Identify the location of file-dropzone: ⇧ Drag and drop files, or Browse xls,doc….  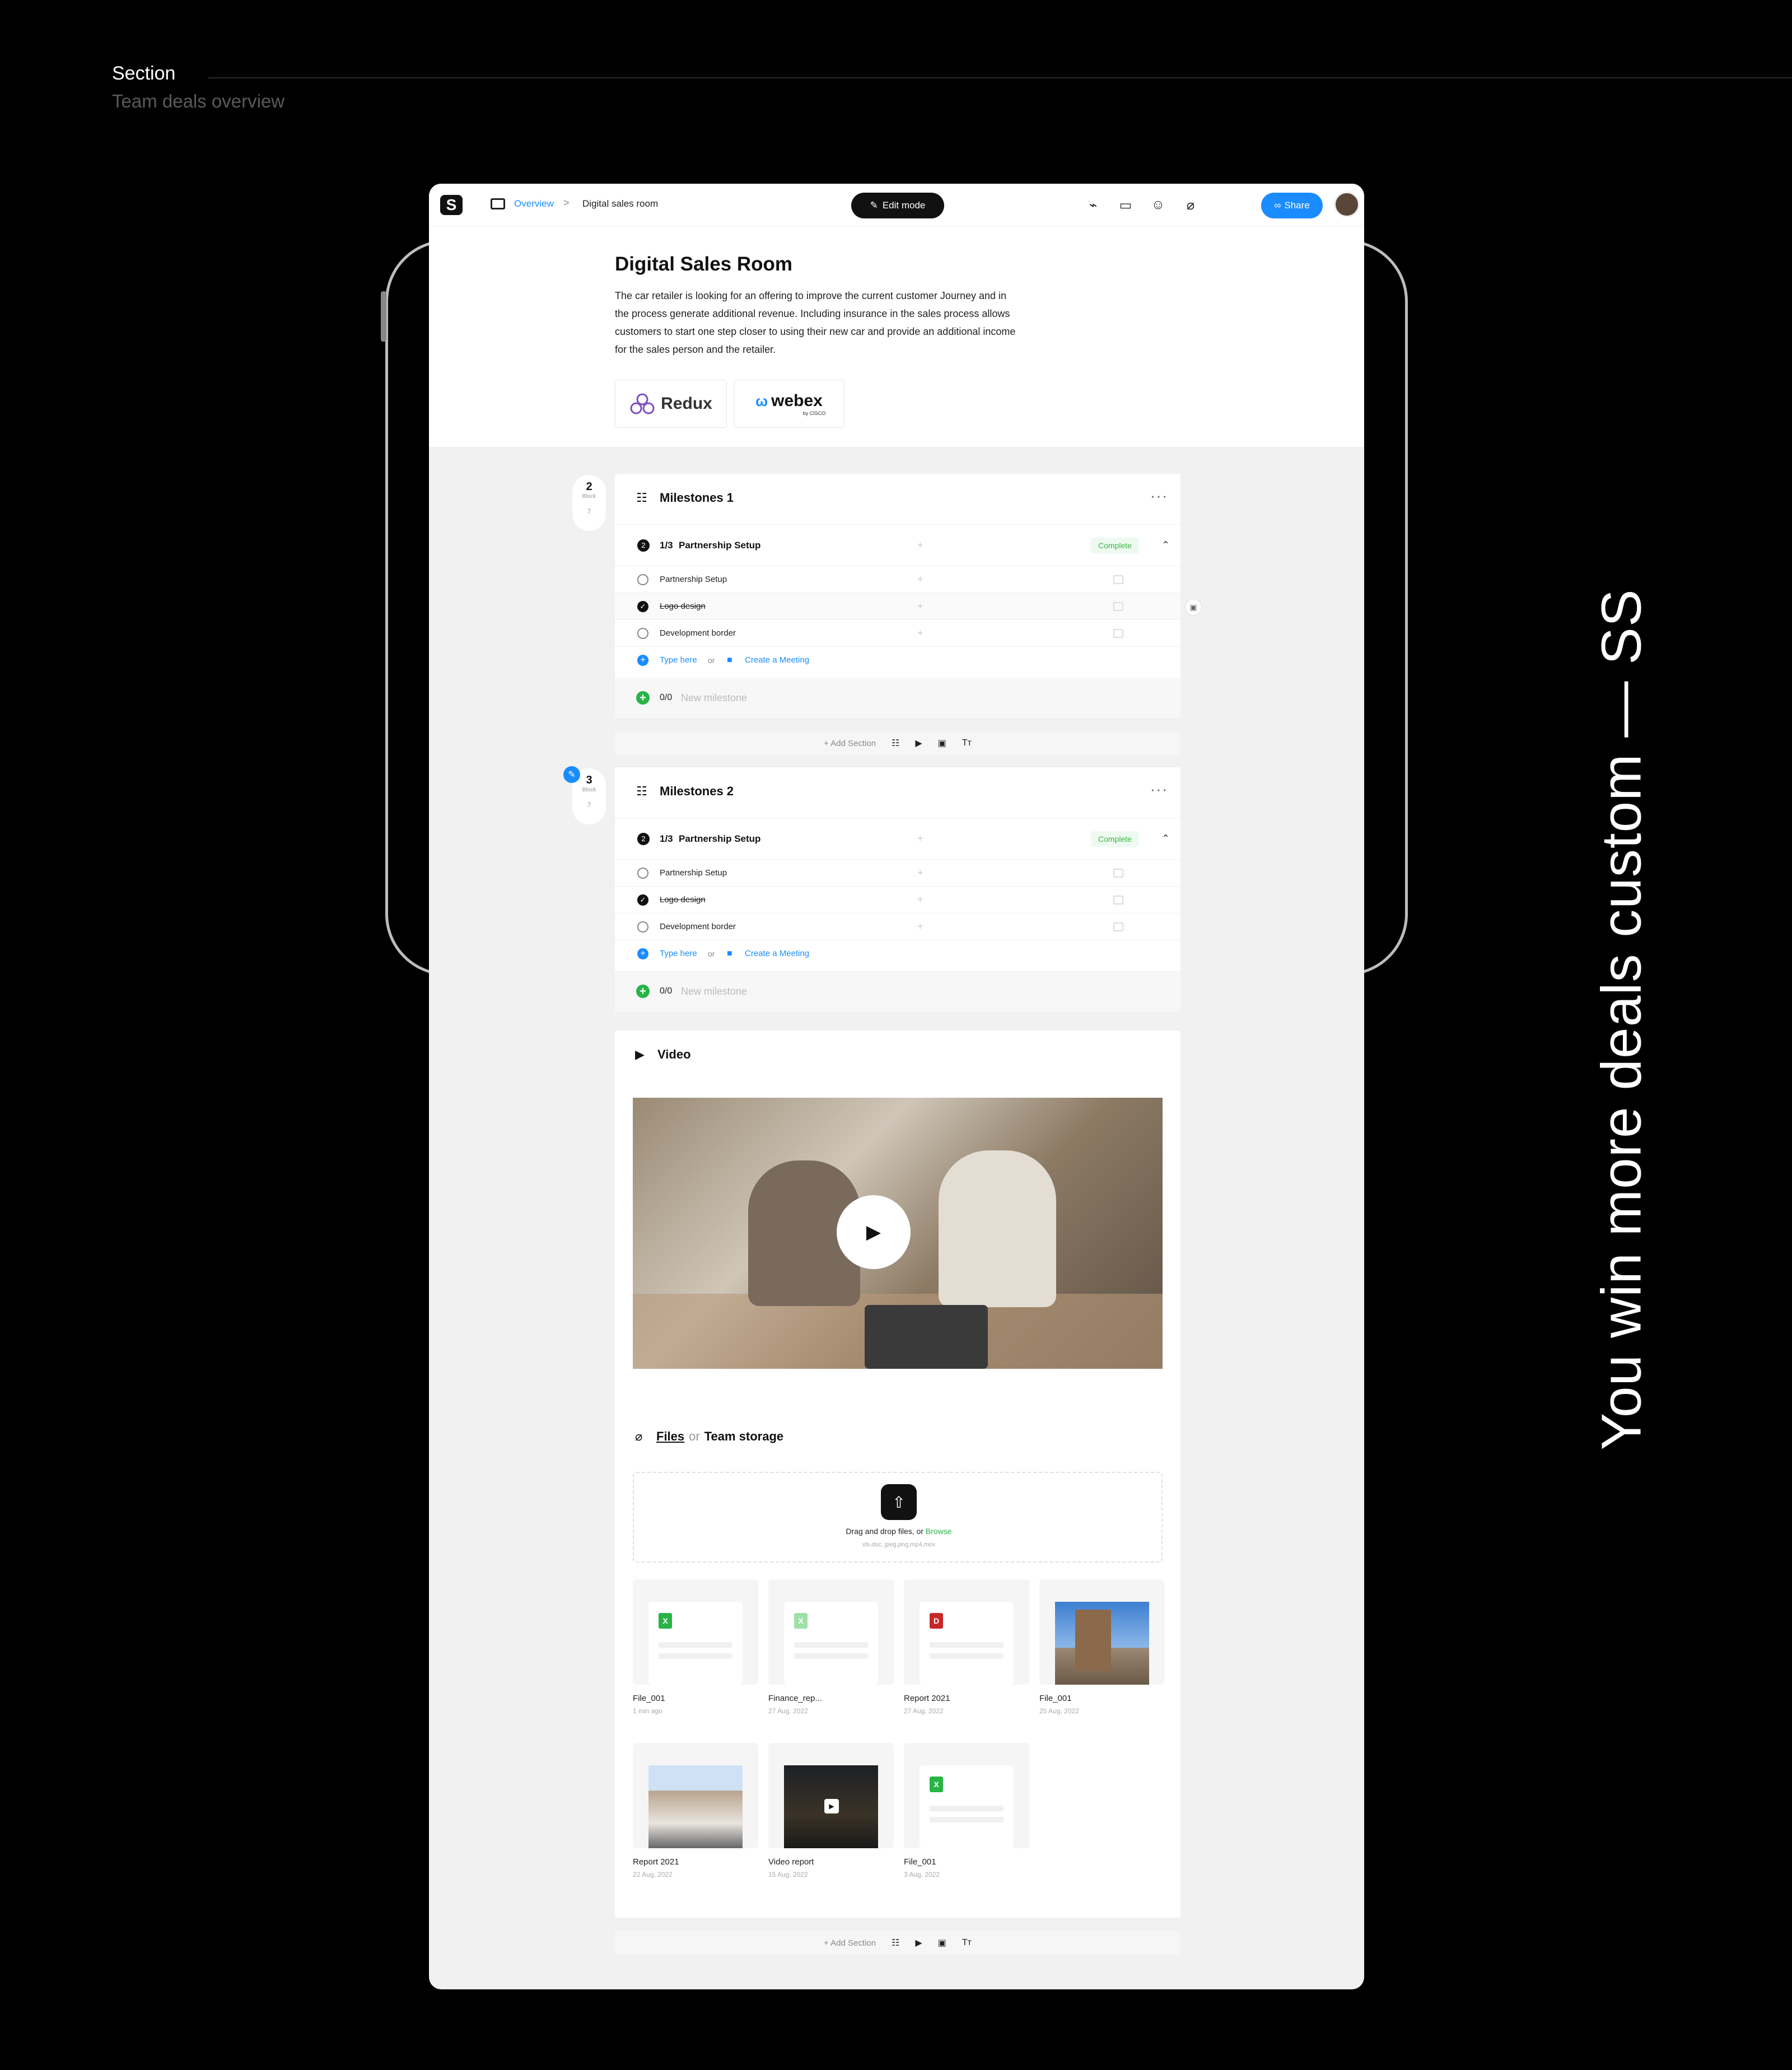
(898, 1517).